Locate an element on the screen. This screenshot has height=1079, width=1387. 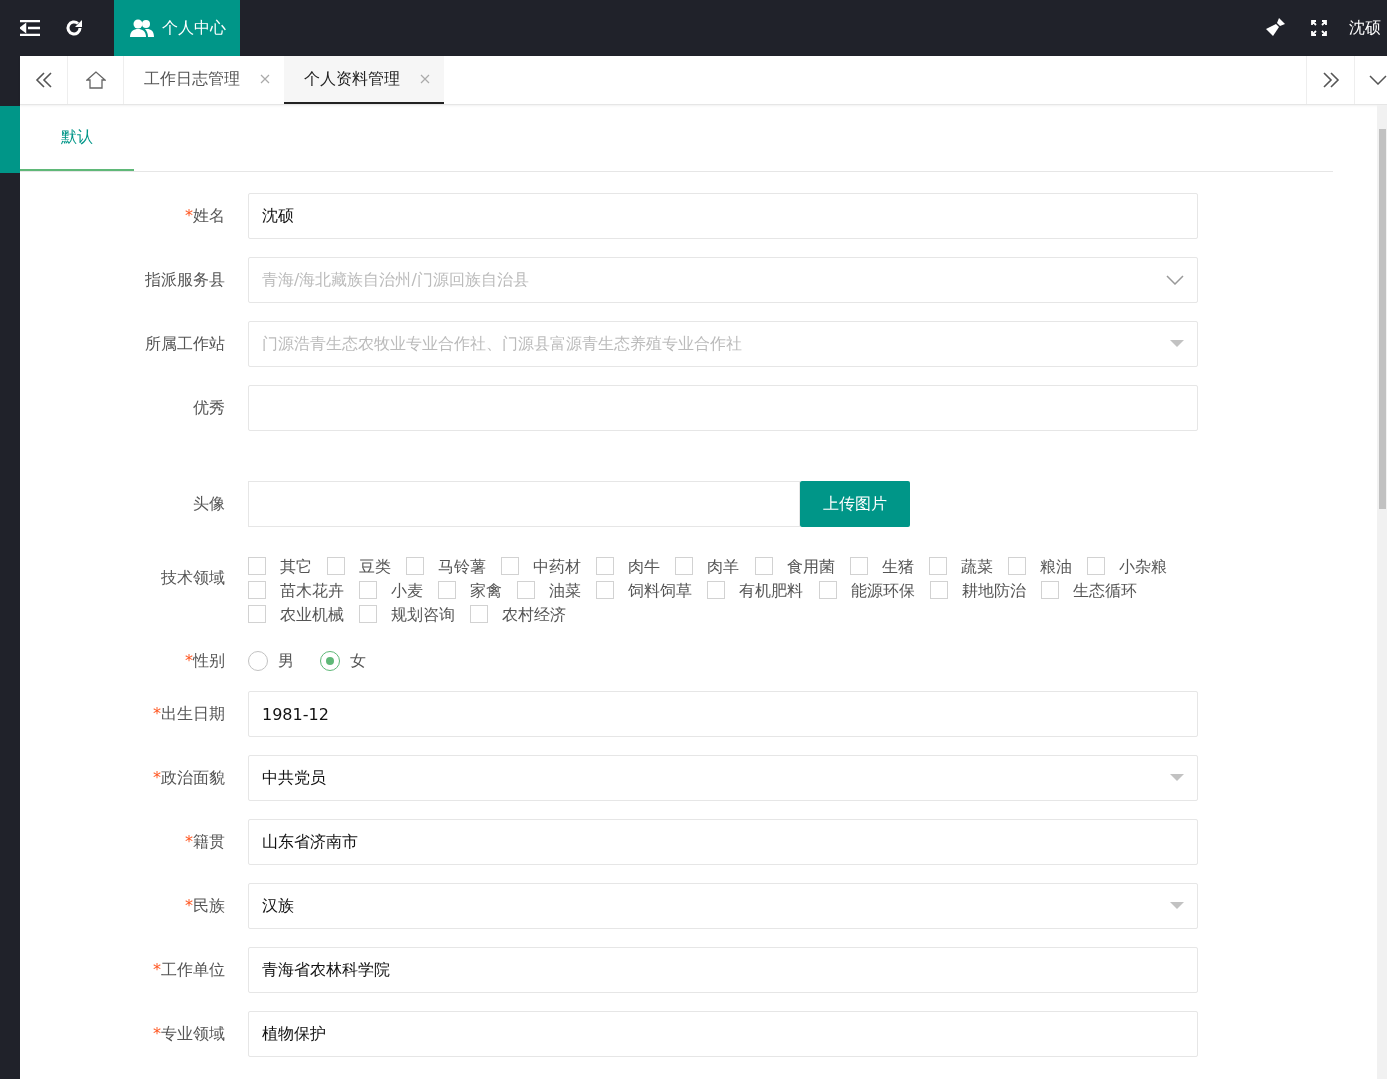
field-label: *专业领域 is located at coordinates (189, 1034).